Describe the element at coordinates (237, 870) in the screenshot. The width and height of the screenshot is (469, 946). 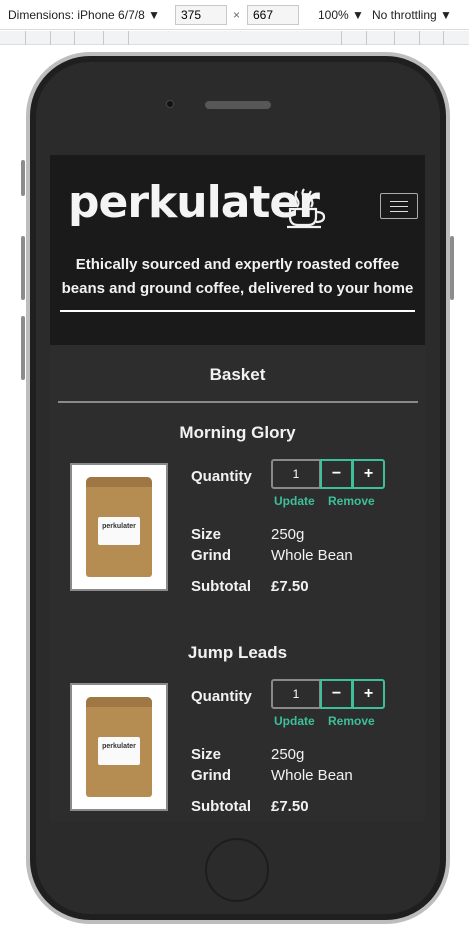
I see `home-button` at that location.